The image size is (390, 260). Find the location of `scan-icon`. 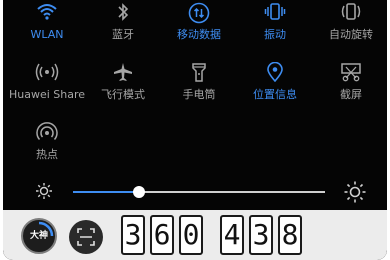

scan-icon is located at coordinates (86, 237).